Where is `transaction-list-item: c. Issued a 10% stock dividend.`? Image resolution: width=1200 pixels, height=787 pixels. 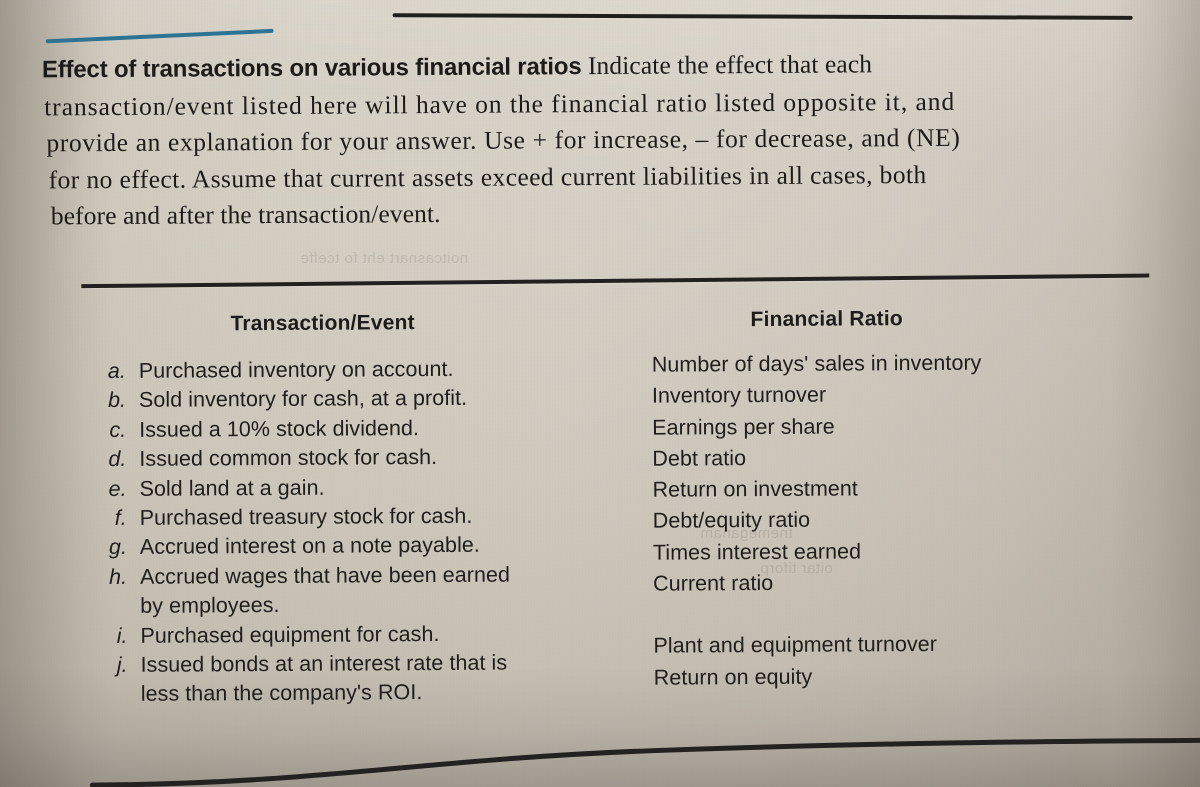
transaction-list-item: c. Issued a 10% stock dividend. is located at coordinates (356, 429).